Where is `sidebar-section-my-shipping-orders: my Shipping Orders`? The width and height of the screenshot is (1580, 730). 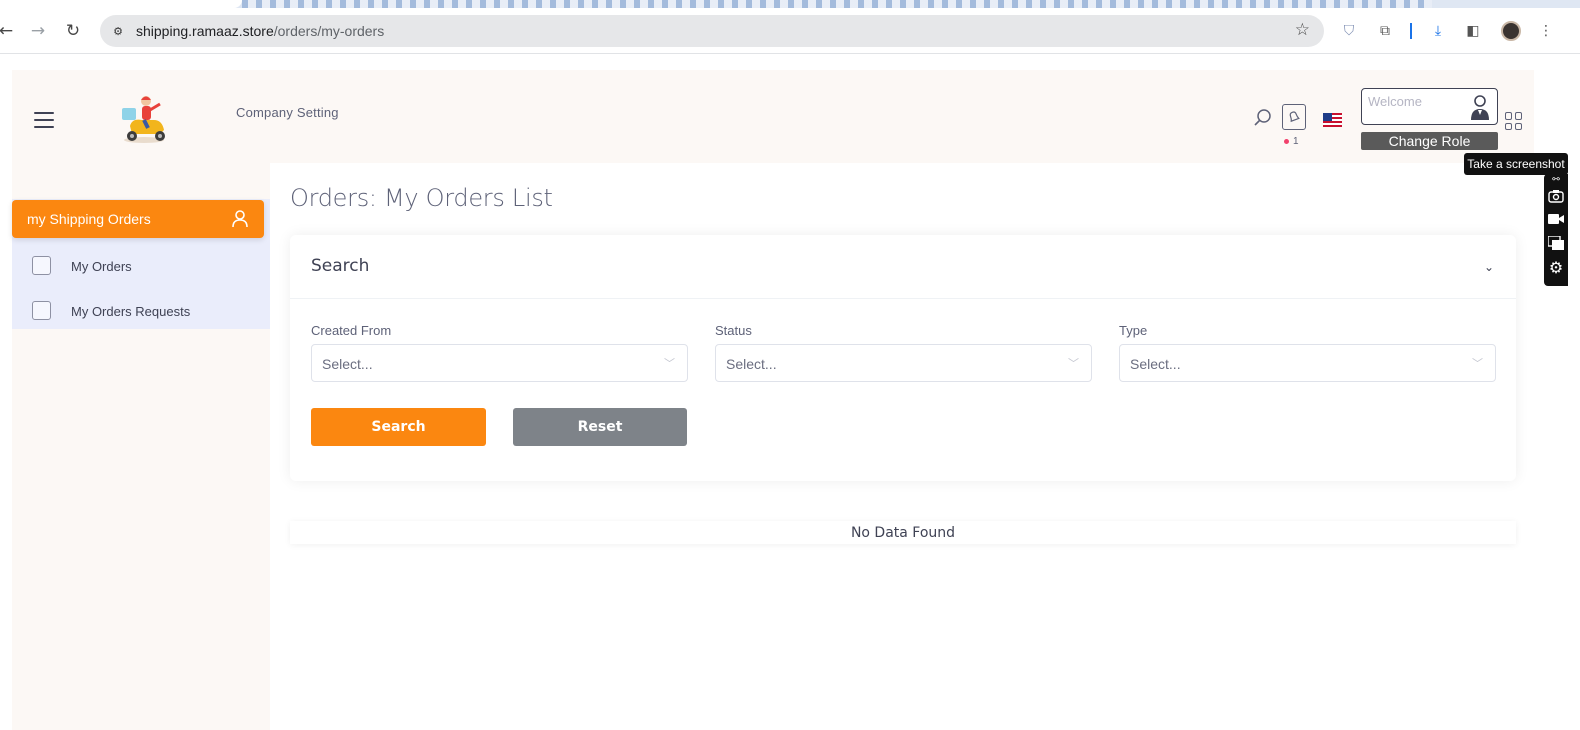
sidebar-section-my-shipping-orders: my Shipping Orders is located at coordinates (138, 219).